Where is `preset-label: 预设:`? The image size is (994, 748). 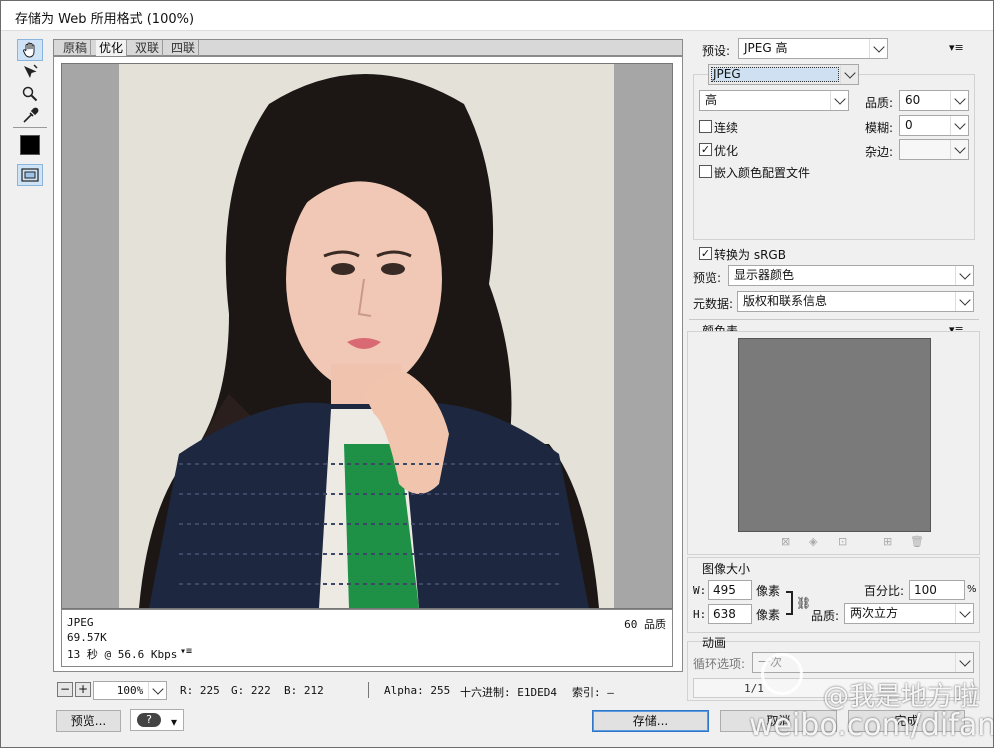
preset-label: 预设: is located at coordinates (716, 51).